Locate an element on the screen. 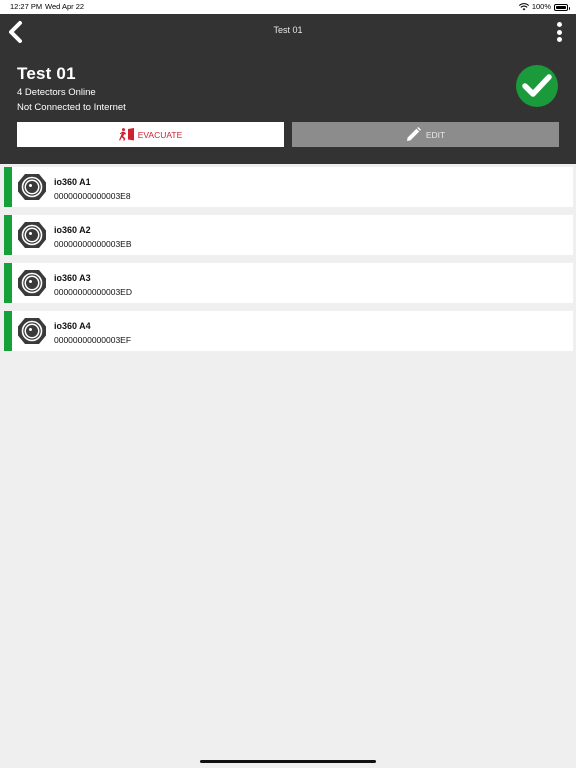 Image resolution: width=576 pixels, height=768 pixels. site-ok-indicator is located at coordinates (537, 86).